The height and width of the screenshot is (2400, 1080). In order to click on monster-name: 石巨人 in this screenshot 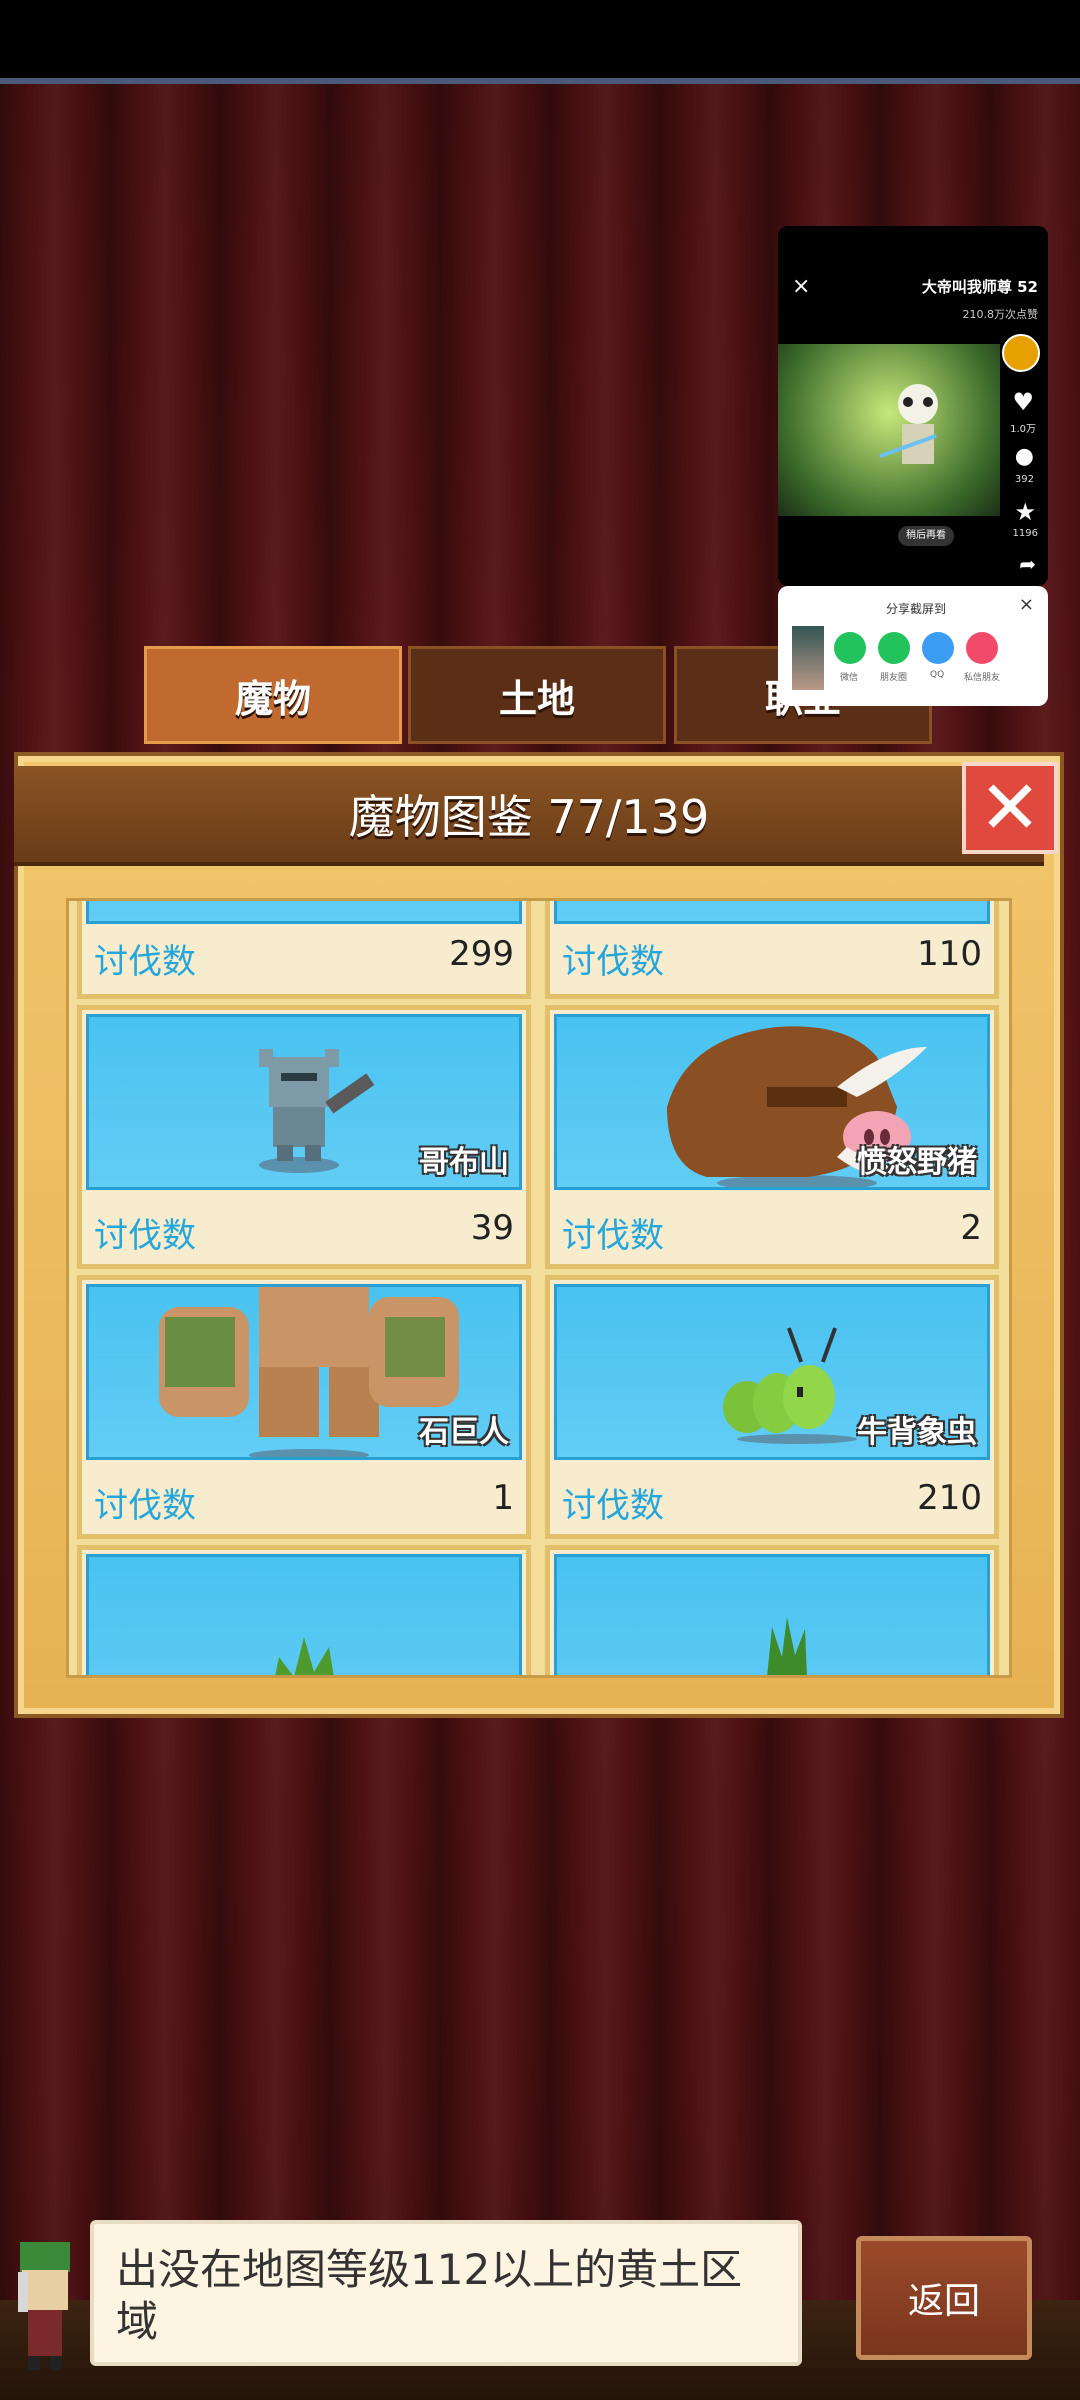, I will do `click(464, 1432)`.